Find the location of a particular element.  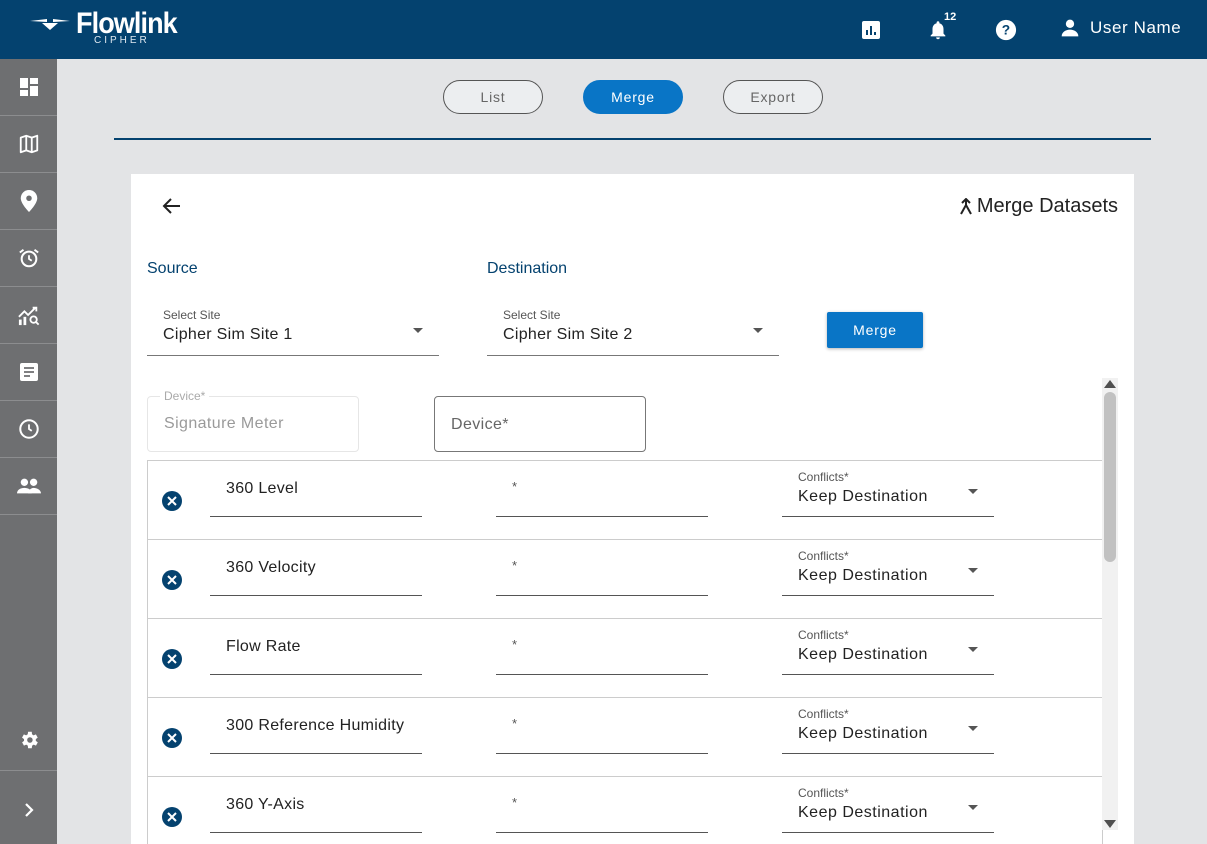

merge-icon is located at coordinates (965, 205).